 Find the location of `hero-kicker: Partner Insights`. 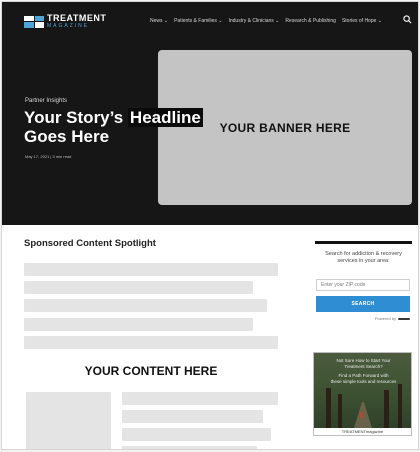

hero-kicker: Partner Insights is located at coordinates (46, 101).